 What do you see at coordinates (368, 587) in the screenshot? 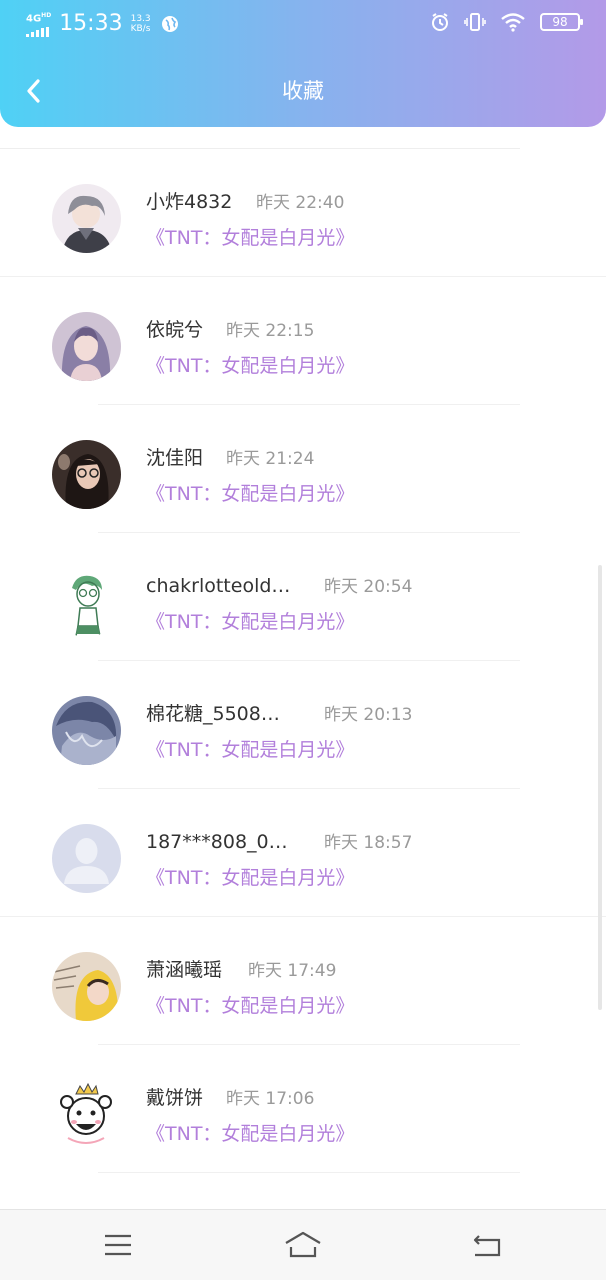
I see `favorite-time: 昨天 20:54` at bounding box center [368, 587].